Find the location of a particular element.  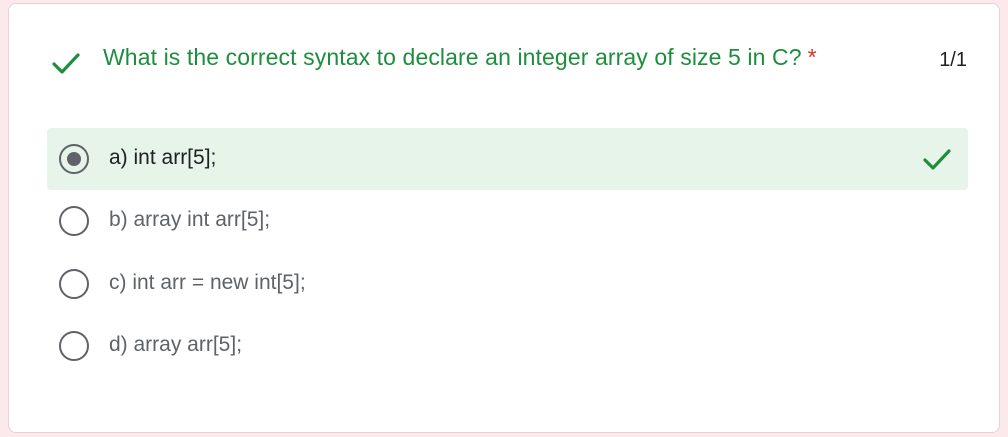

option-label: d) array arr[5]; is located at coordinates (176, 344).